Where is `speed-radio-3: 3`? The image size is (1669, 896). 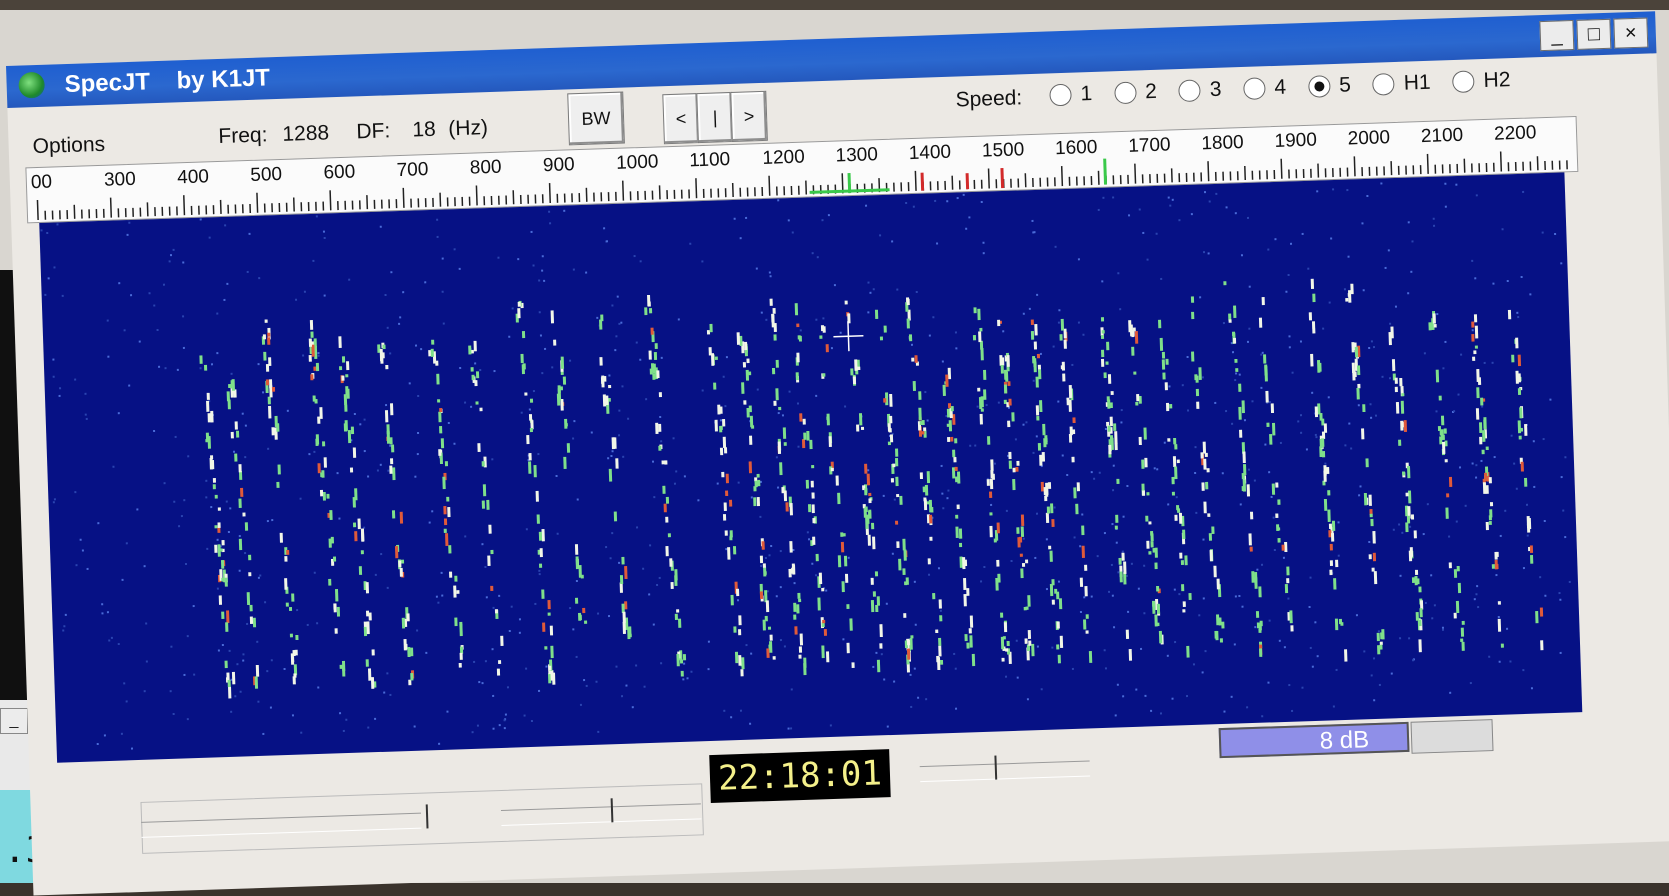
speed-radio-3: 3 is located at coordinates (1199, 90).